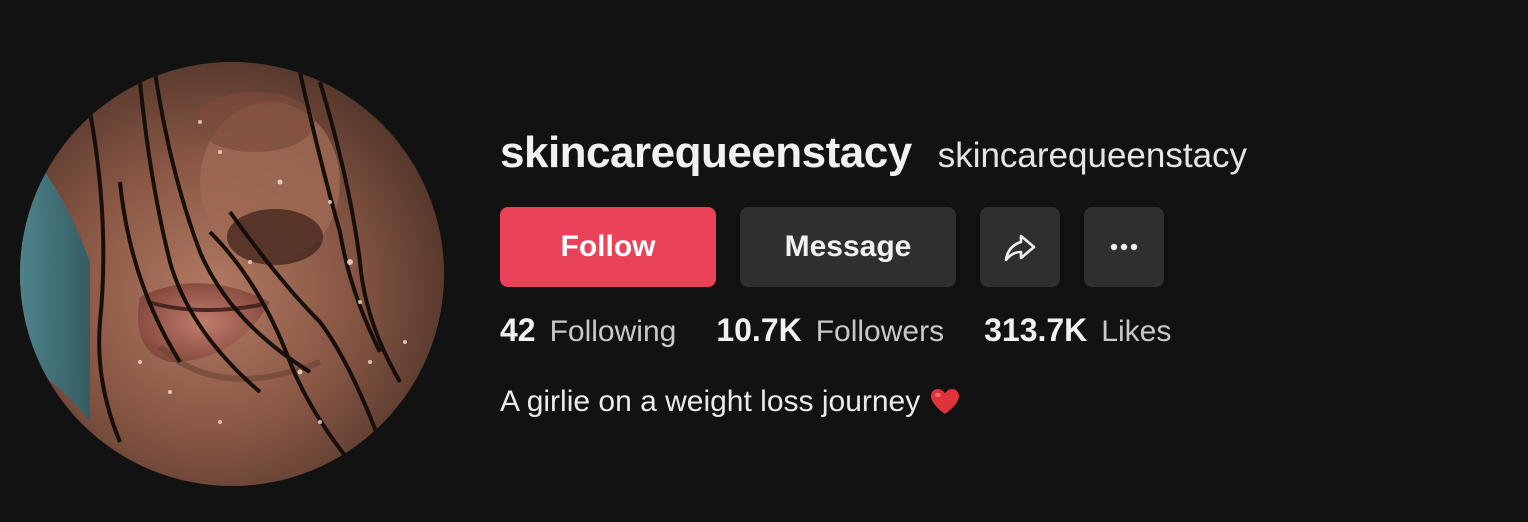 This screenshot has width=1528, height=522. Describe the element at coordinates (1092, 155) in the screenshot. I see `nickname: skincarequeenstacy` at that location.